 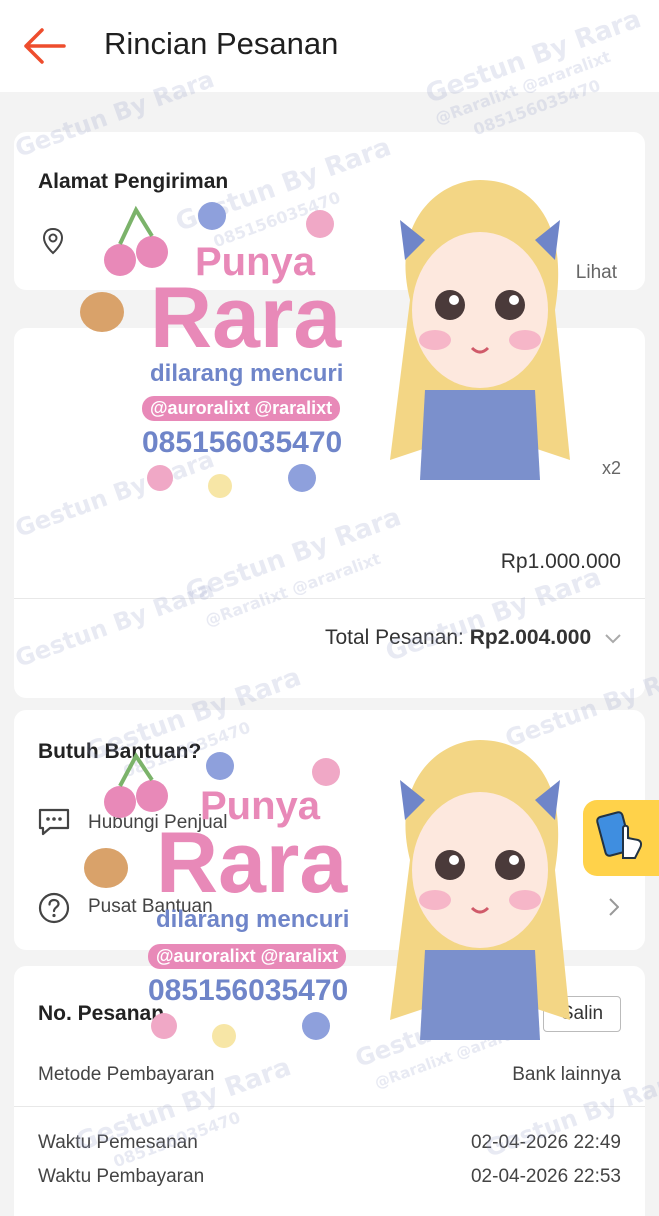 What do you see at coordinates (118, 1142) in the screenshot?
I see `order-time-label: Waktu Pemesanan` at bounding box center [118, 1142].